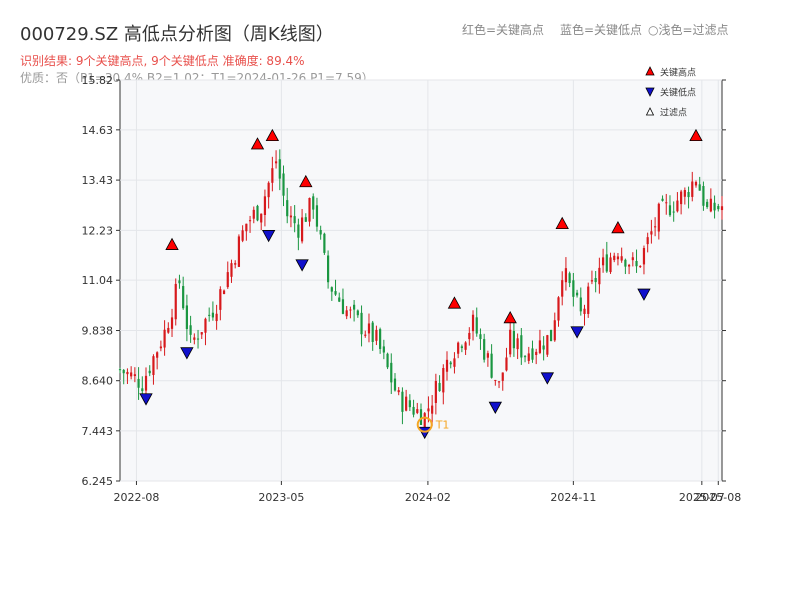  Describe the element at coordinates (718, 497) in the screenshot. I see `x-tick-label: 2025-08` at that location.